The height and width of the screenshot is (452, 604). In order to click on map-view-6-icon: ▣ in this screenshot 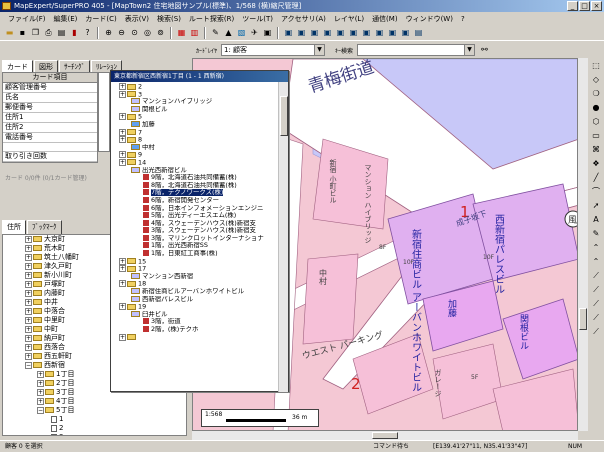, I will do `click(353, 33)`.